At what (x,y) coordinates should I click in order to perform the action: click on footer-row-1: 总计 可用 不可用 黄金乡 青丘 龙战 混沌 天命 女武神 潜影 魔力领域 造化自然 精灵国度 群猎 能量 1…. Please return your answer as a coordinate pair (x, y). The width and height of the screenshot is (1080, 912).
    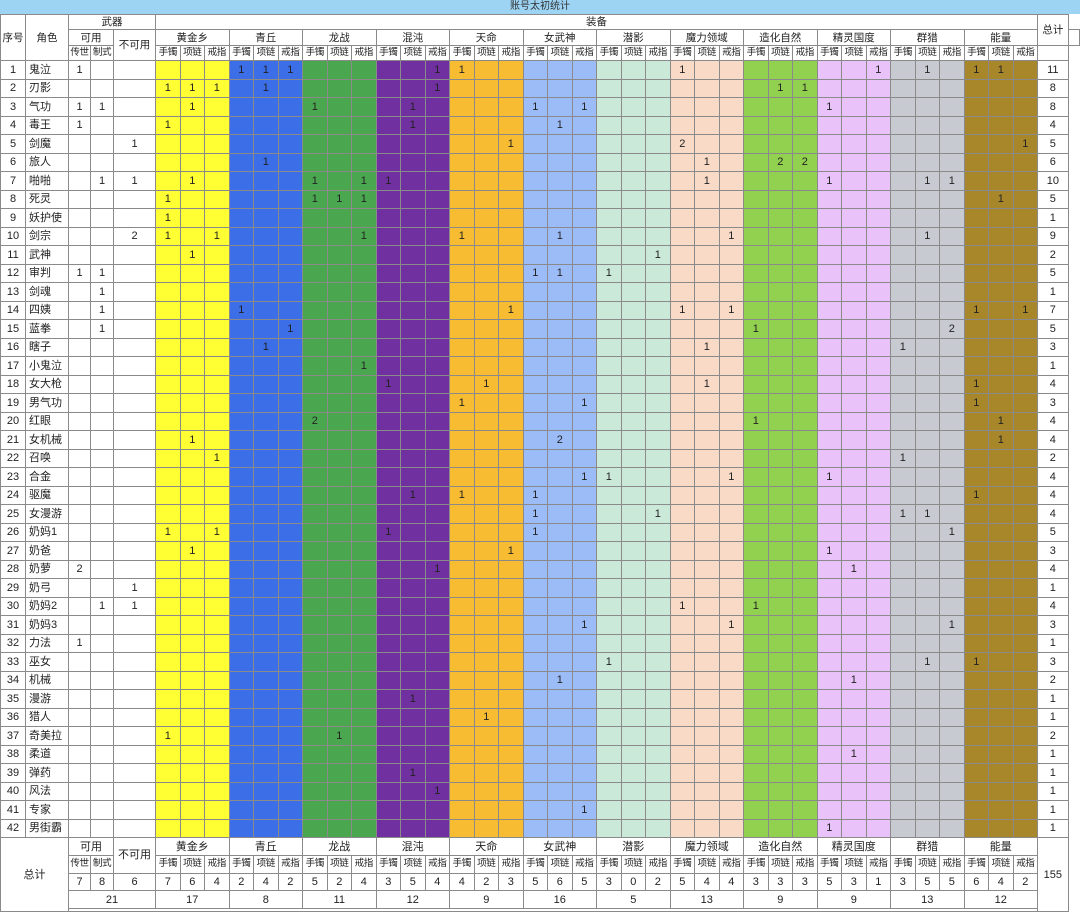
    Looking at the image, I should click on (540, 874).